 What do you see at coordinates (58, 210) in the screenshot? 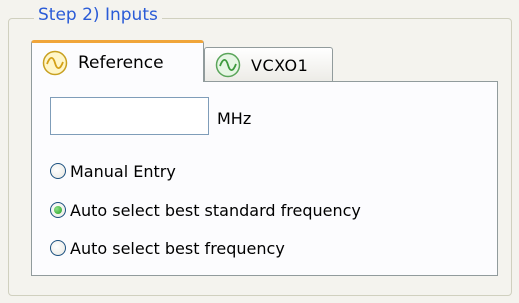
I see `radio-button-checked` at bounding box center [58, 210].